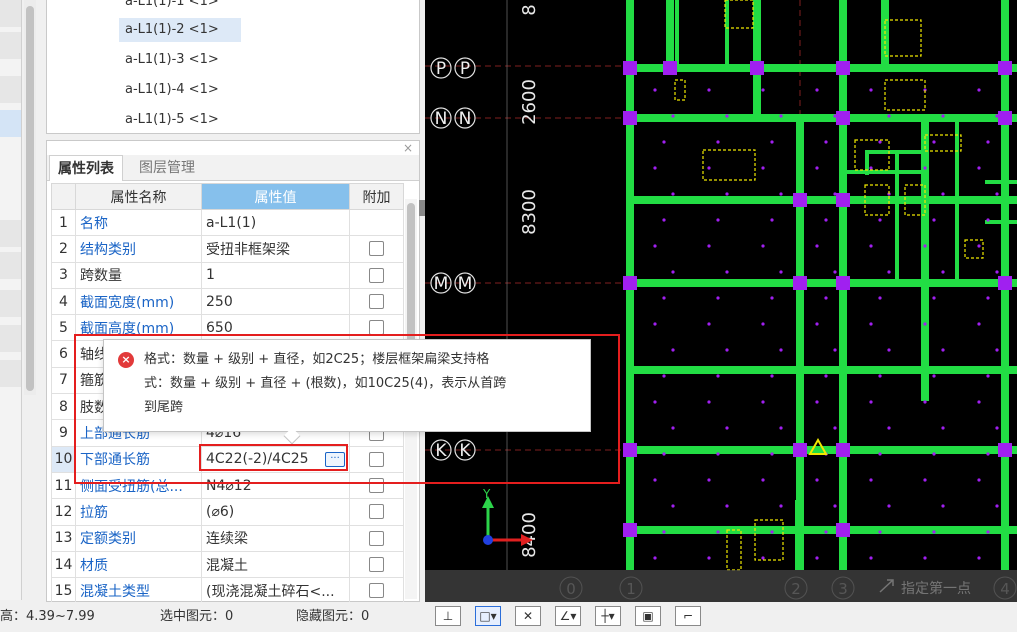 The width and height of the screenshot is (1017, 632). Describe the element at coordinates (138, 196) in the screenshot. I see `header-name: 属性名称` at that location.